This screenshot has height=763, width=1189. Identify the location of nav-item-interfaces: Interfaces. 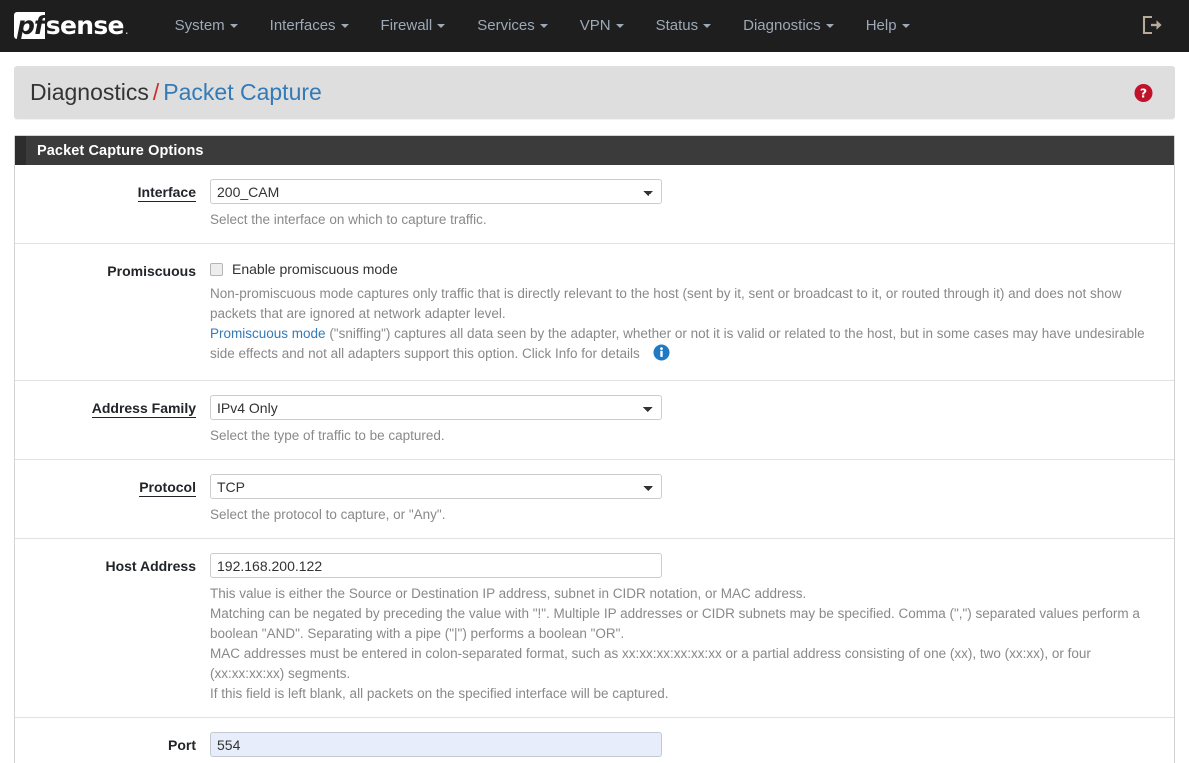
(309, 26).